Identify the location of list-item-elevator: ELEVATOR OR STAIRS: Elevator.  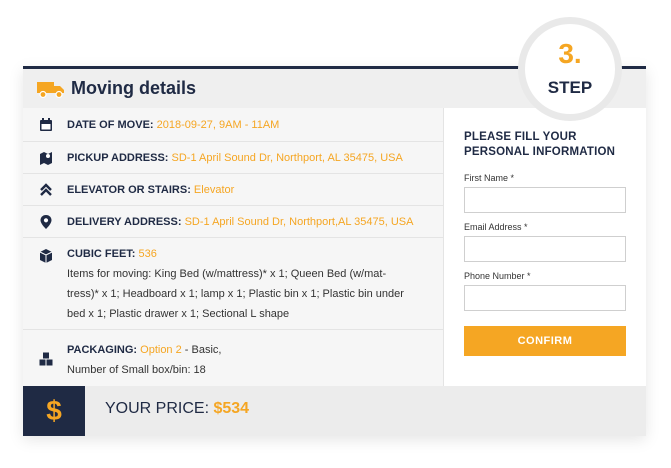
(233, 190).